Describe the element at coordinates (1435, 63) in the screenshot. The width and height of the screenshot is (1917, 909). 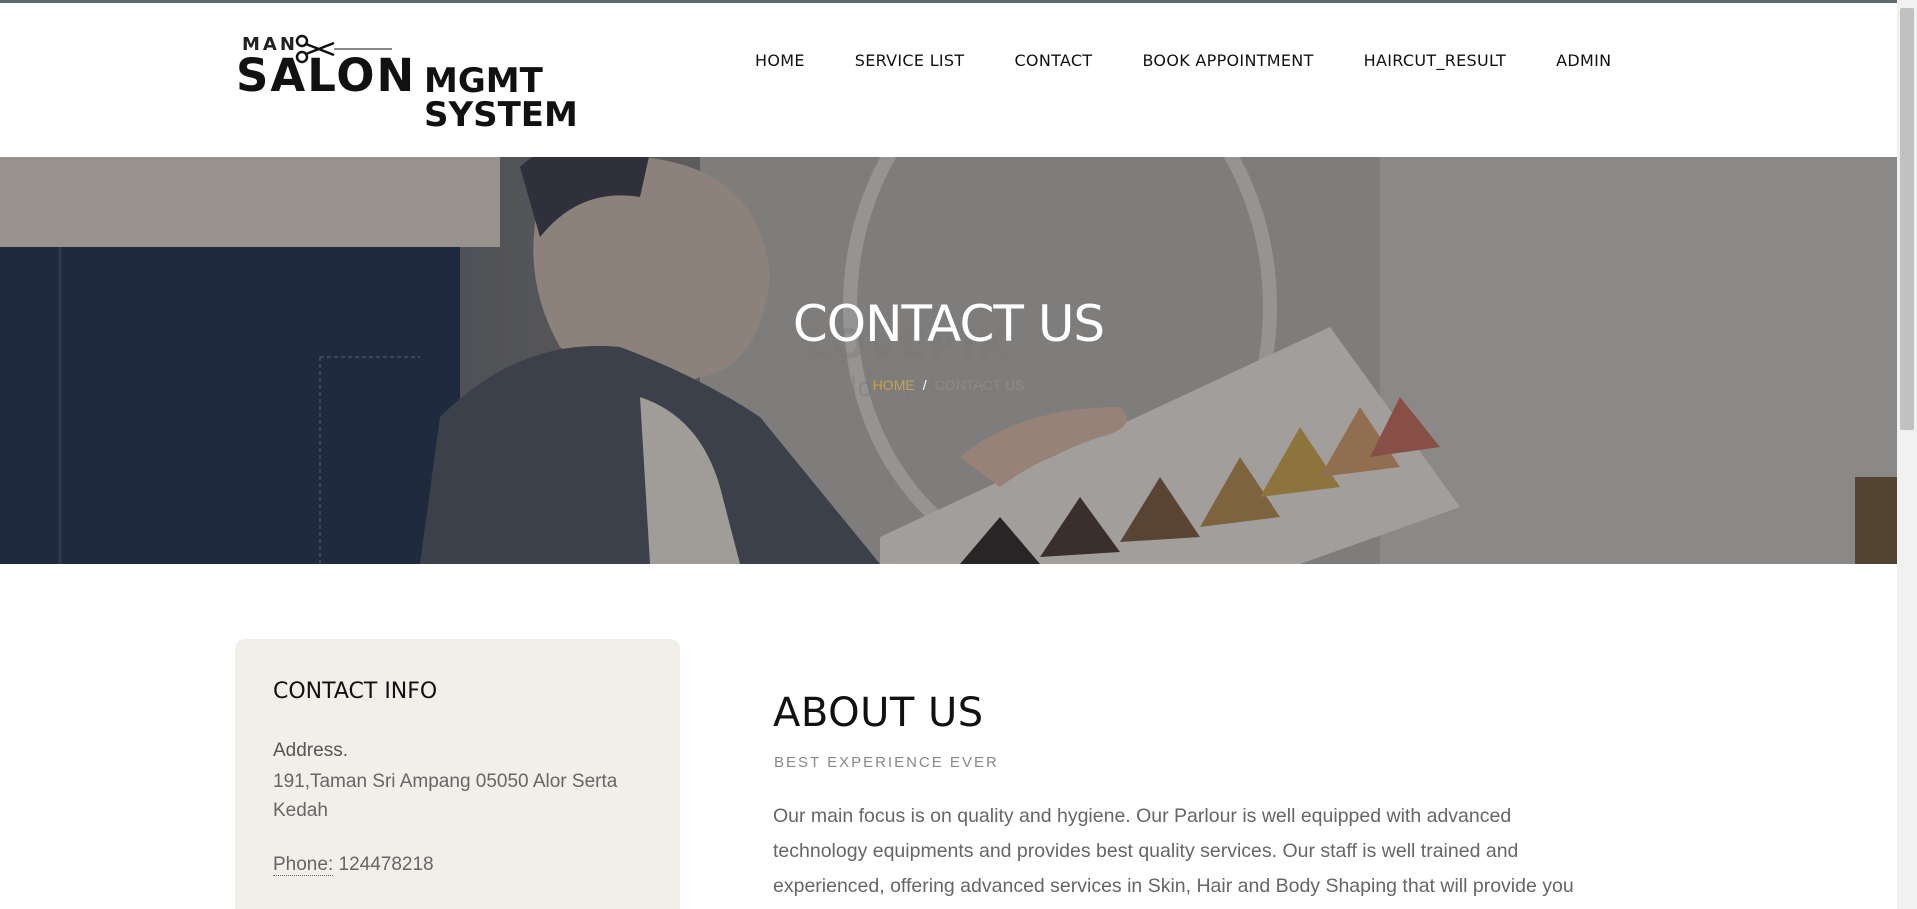
I see `nav-haircut-result: HAIRCUT_RESULT` at that location.